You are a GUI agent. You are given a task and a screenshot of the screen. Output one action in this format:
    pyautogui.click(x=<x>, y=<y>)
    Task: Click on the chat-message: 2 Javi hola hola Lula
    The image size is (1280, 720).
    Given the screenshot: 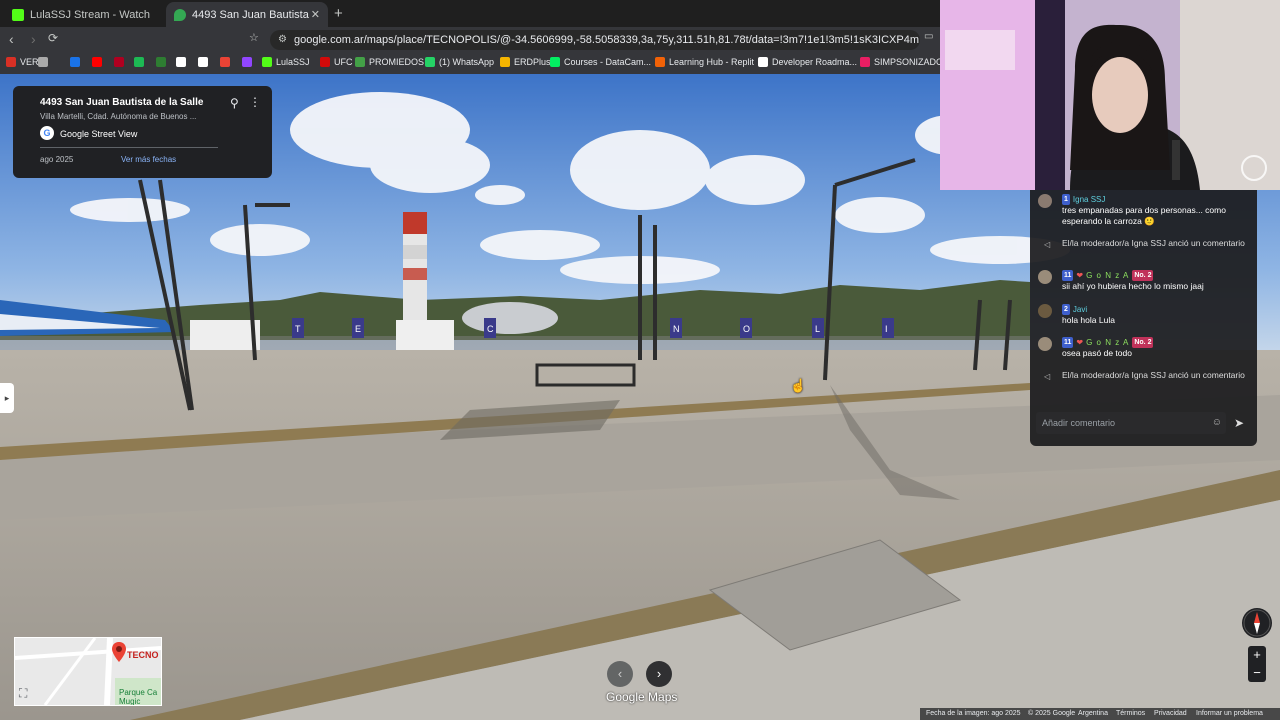 What is the action you would take?
    pyautogui.click(x=1145, y=315)
    